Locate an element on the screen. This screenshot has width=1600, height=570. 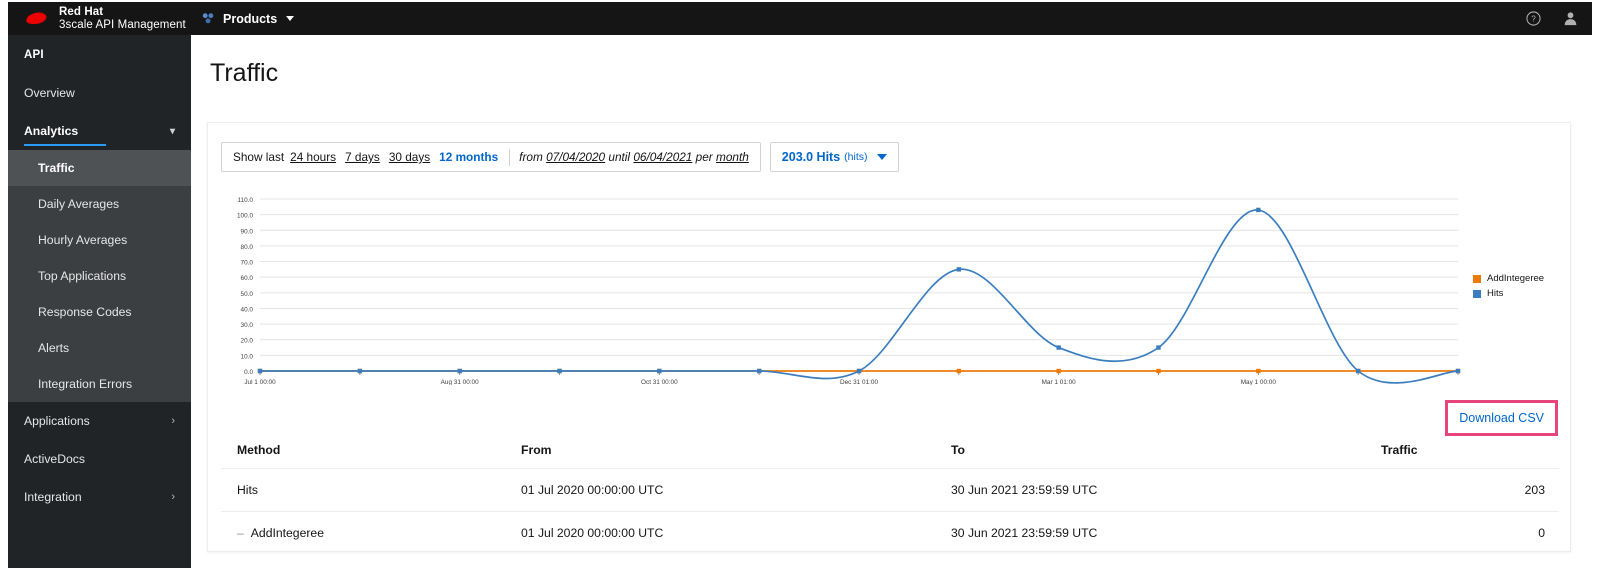
sidebar-item-hourly-averages: Hourly Averages is located at coordinates (99, 240).